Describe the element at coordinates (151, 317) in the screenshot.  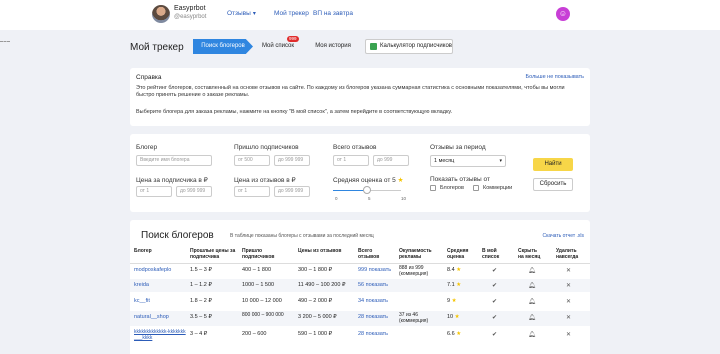
I see `blogger-link: natural__shop` at that location.